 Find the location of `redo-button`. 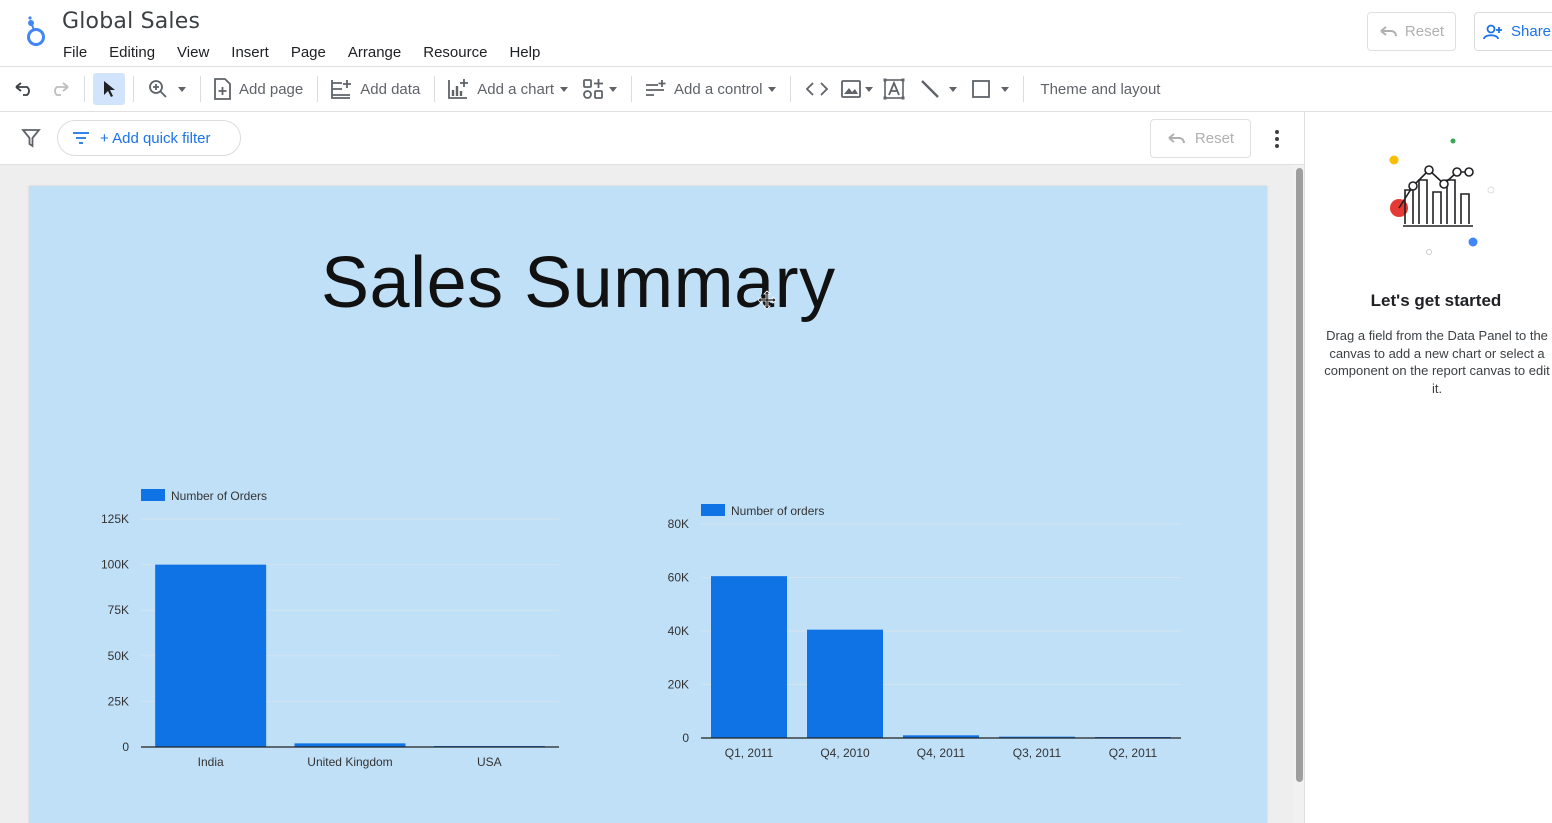

redo-button is located at coordinates (62, 89).